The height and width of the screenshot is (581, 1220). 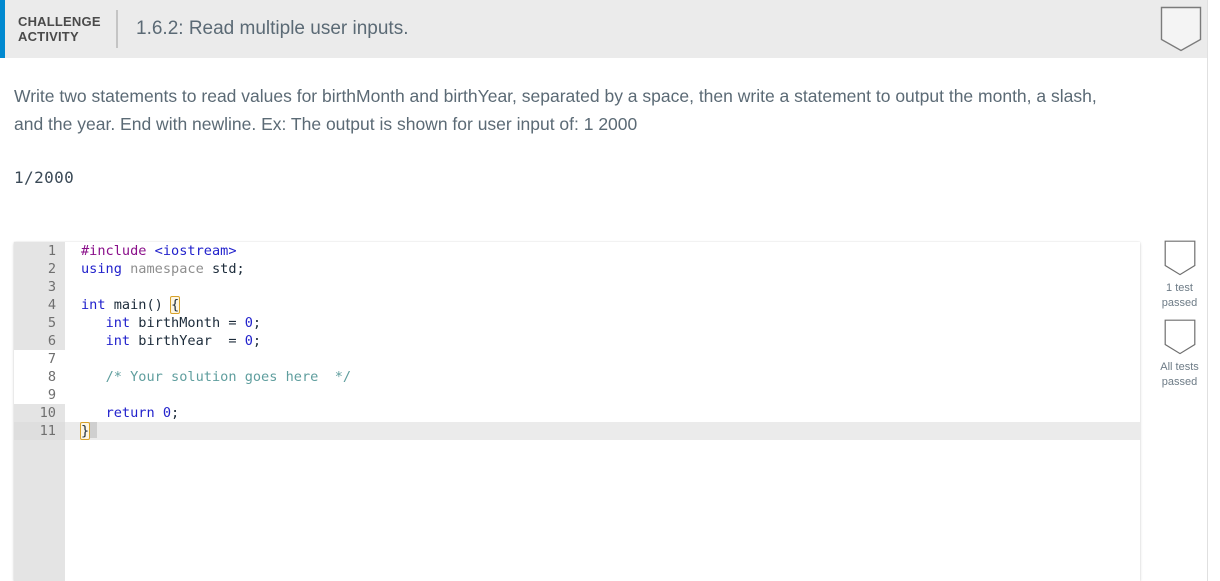 I want to click on example-output: 1/2000, so click(x=44, y=177).